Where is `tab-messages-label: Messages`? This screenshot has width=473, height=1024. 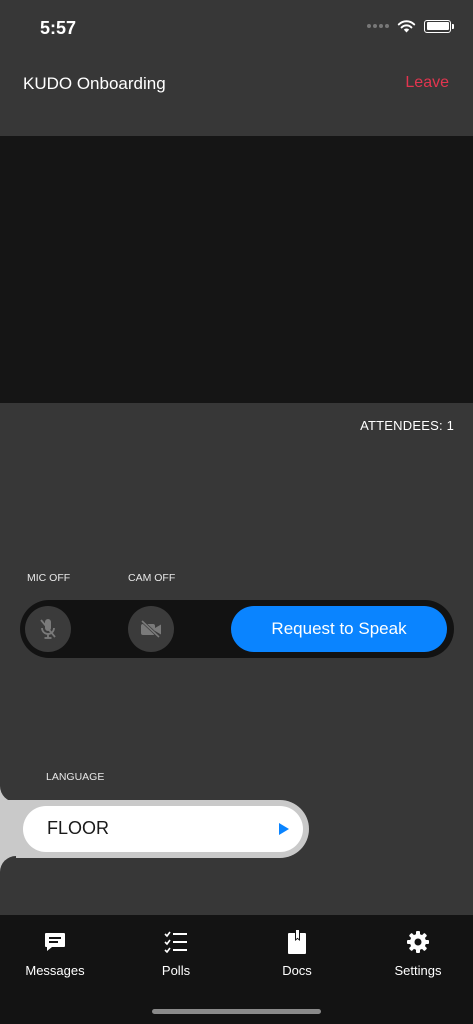
tab-messages-label: Messages is located at coordinates (55, 970).